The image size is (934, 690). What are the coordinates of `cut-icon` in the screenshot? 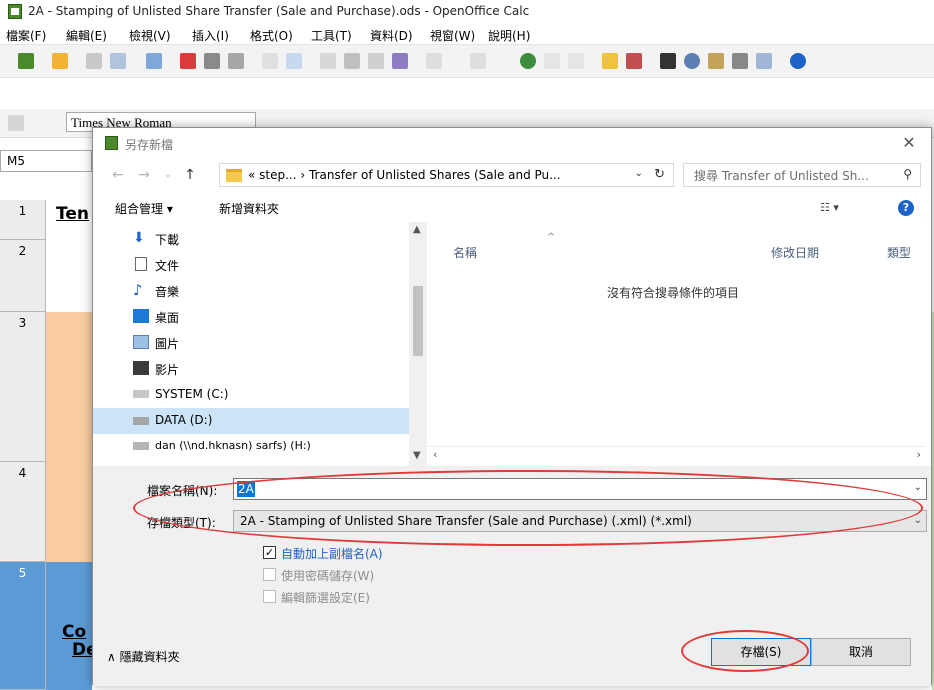 It's located at (328, 61).